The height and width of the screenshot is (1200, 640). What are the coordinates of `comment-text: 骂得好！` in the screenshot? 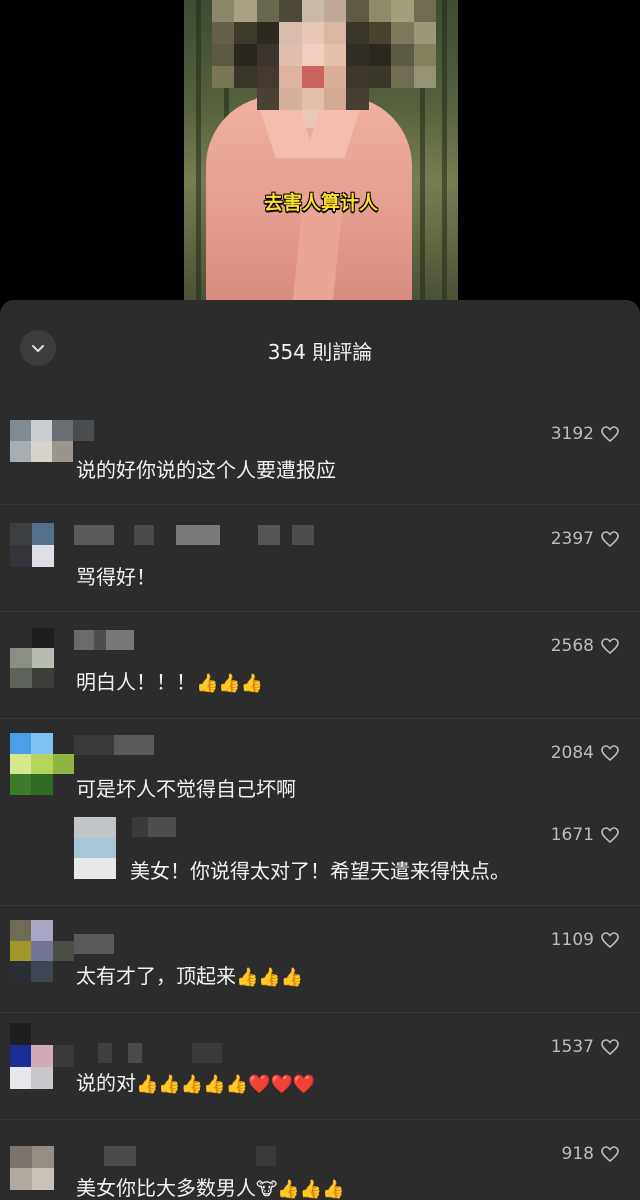 It's located at (116, 577).